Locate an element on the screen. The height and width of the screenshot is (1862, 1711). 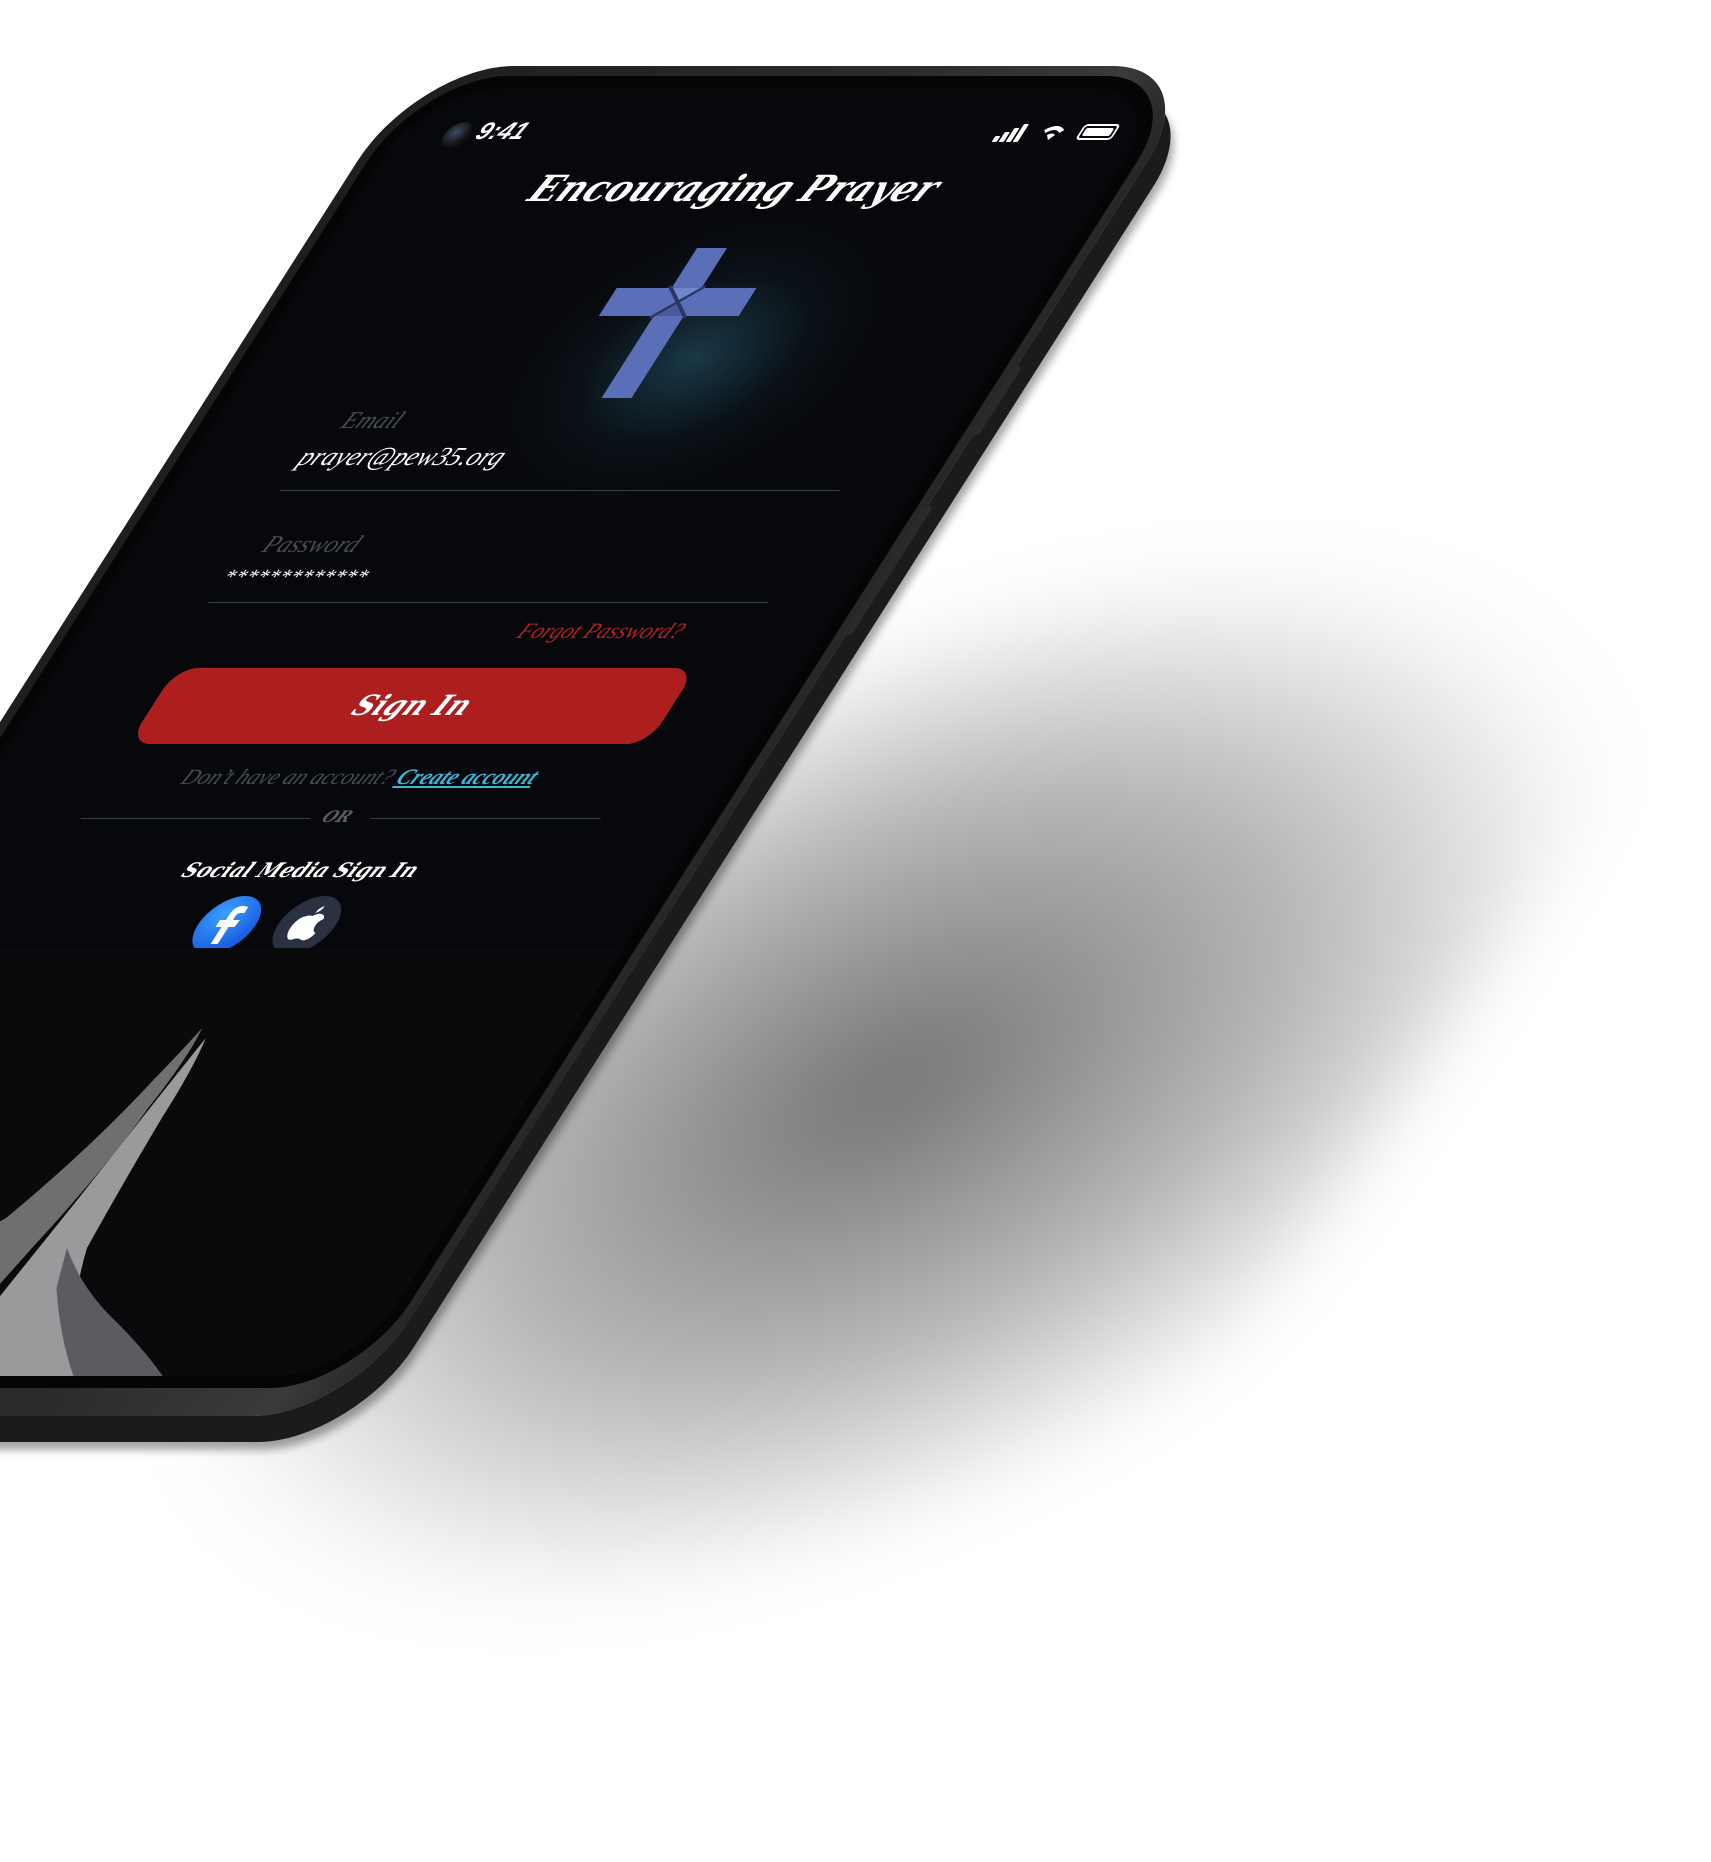
no-account-text: Don’t have an account? is located at coordinates (289, 776).